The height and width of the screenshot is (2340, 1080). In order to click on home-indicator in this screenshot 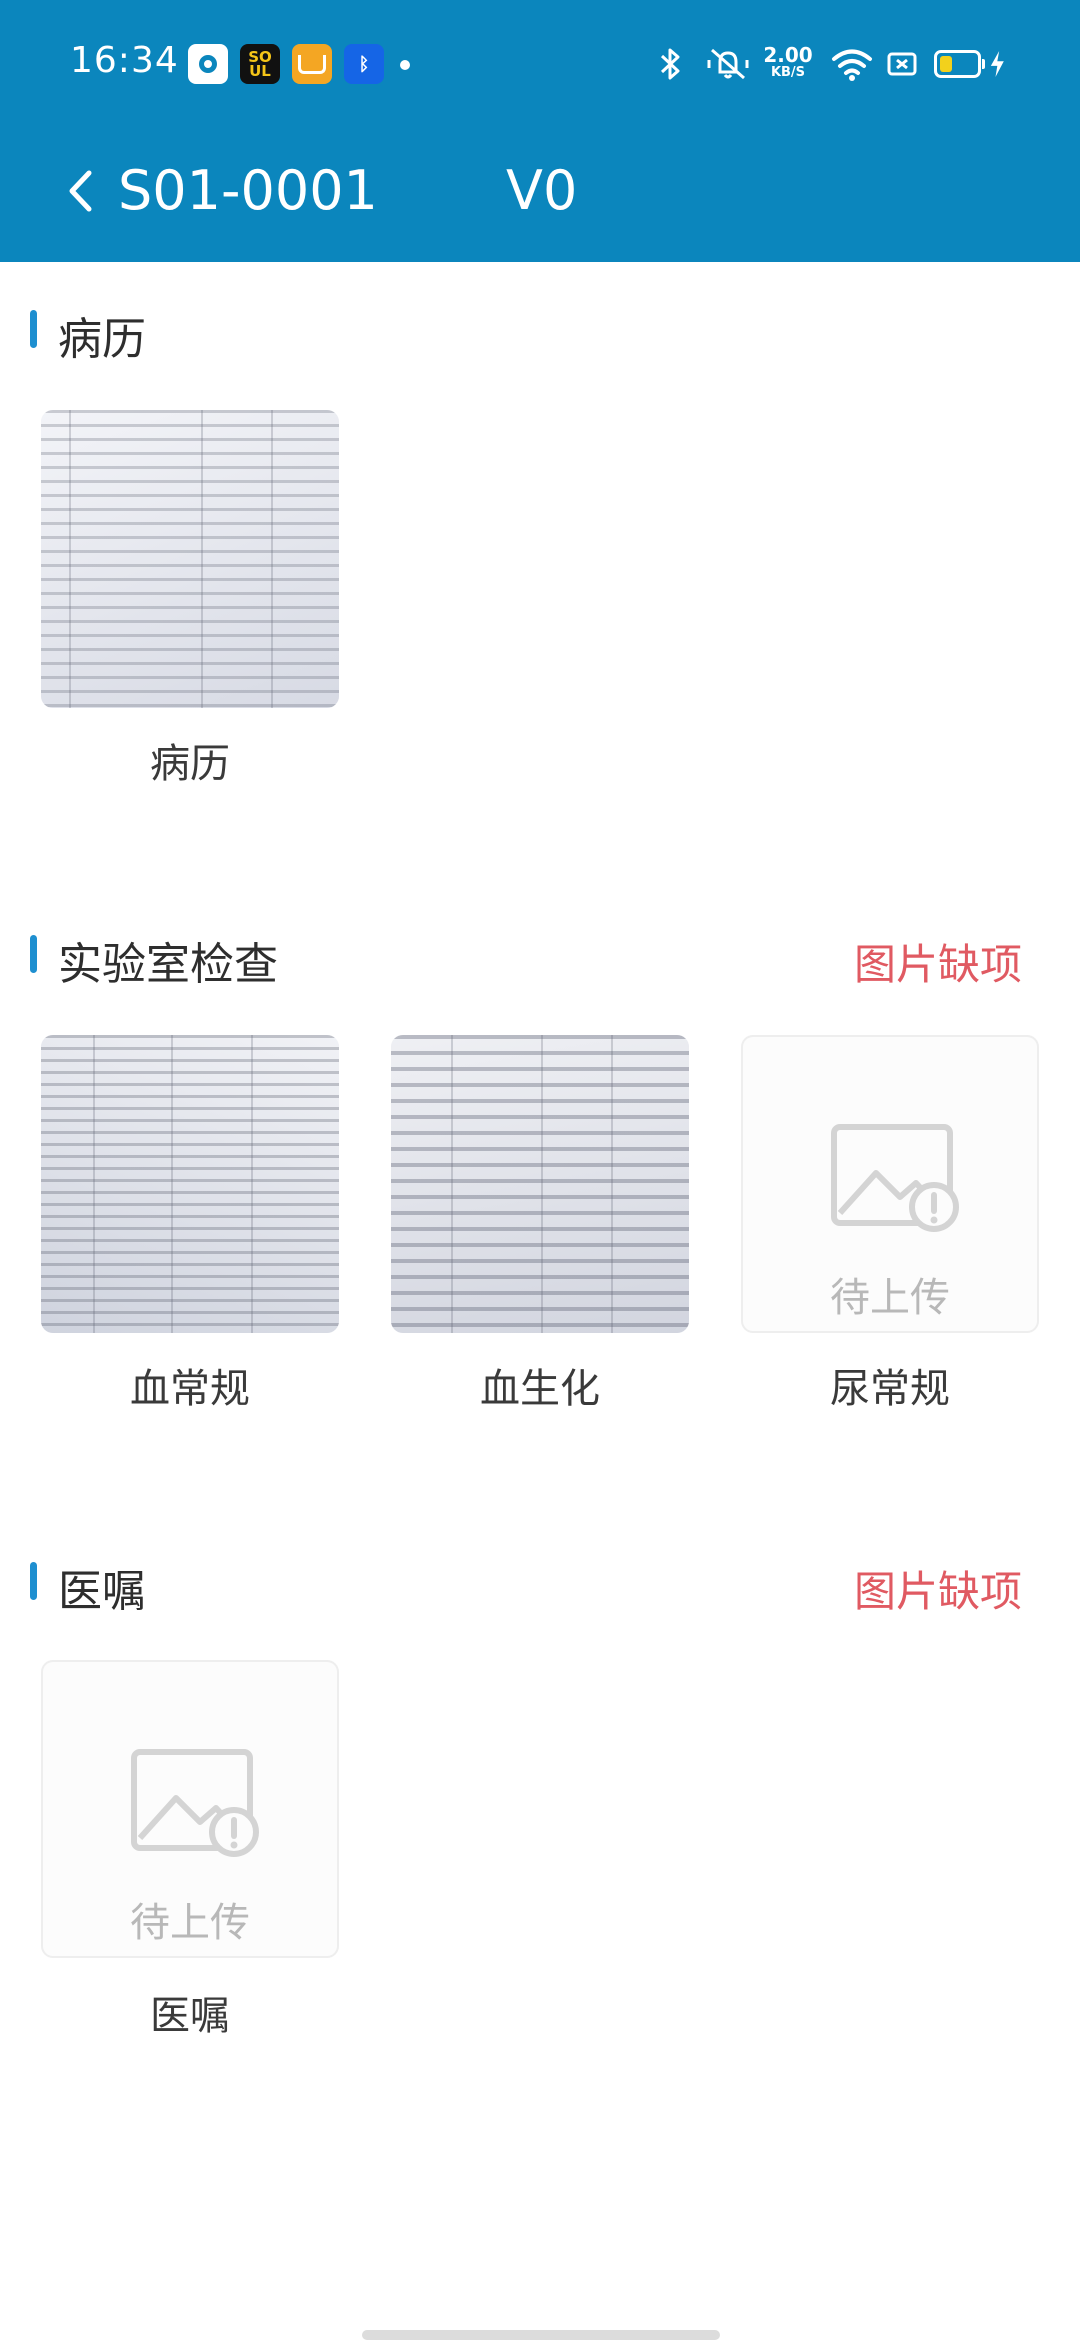, I will do `click(541, 2335)`.